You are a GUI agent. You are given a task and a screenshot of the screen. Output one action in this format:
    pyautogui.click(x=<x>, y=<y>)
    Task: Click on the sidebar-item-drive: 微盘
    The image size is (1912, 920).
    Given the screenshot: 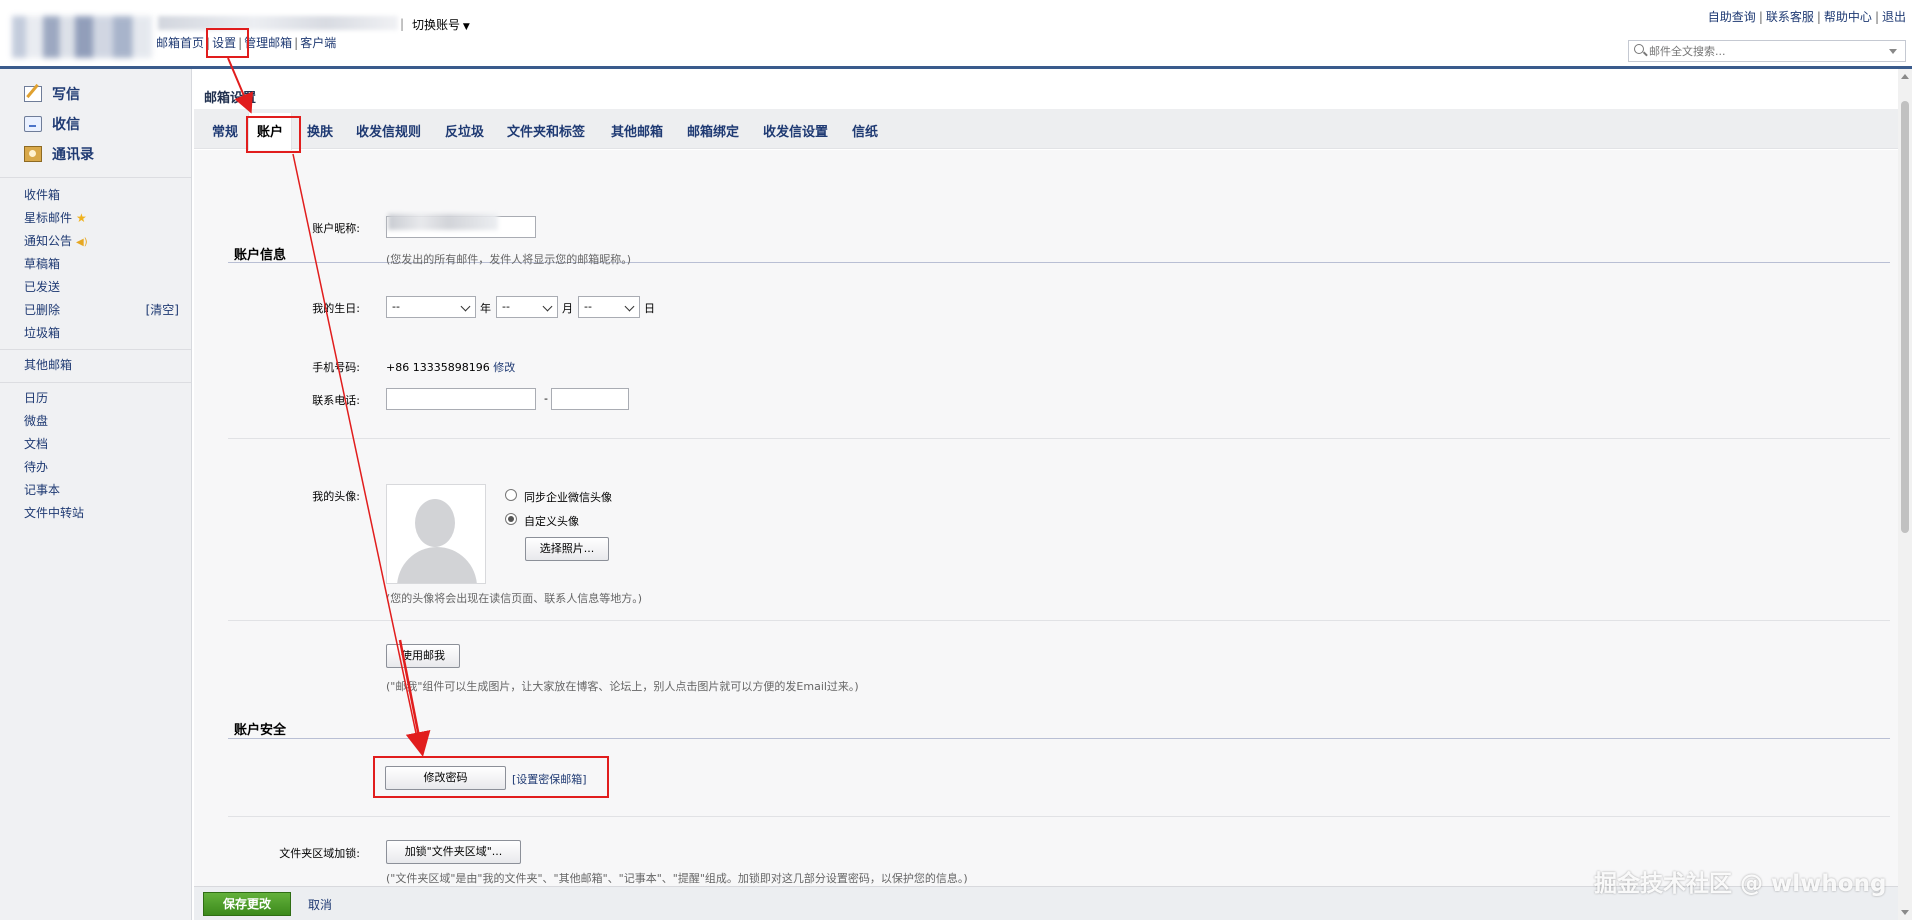 What is the action you would take?
    pyautogui.click(x=107, y=421)
    